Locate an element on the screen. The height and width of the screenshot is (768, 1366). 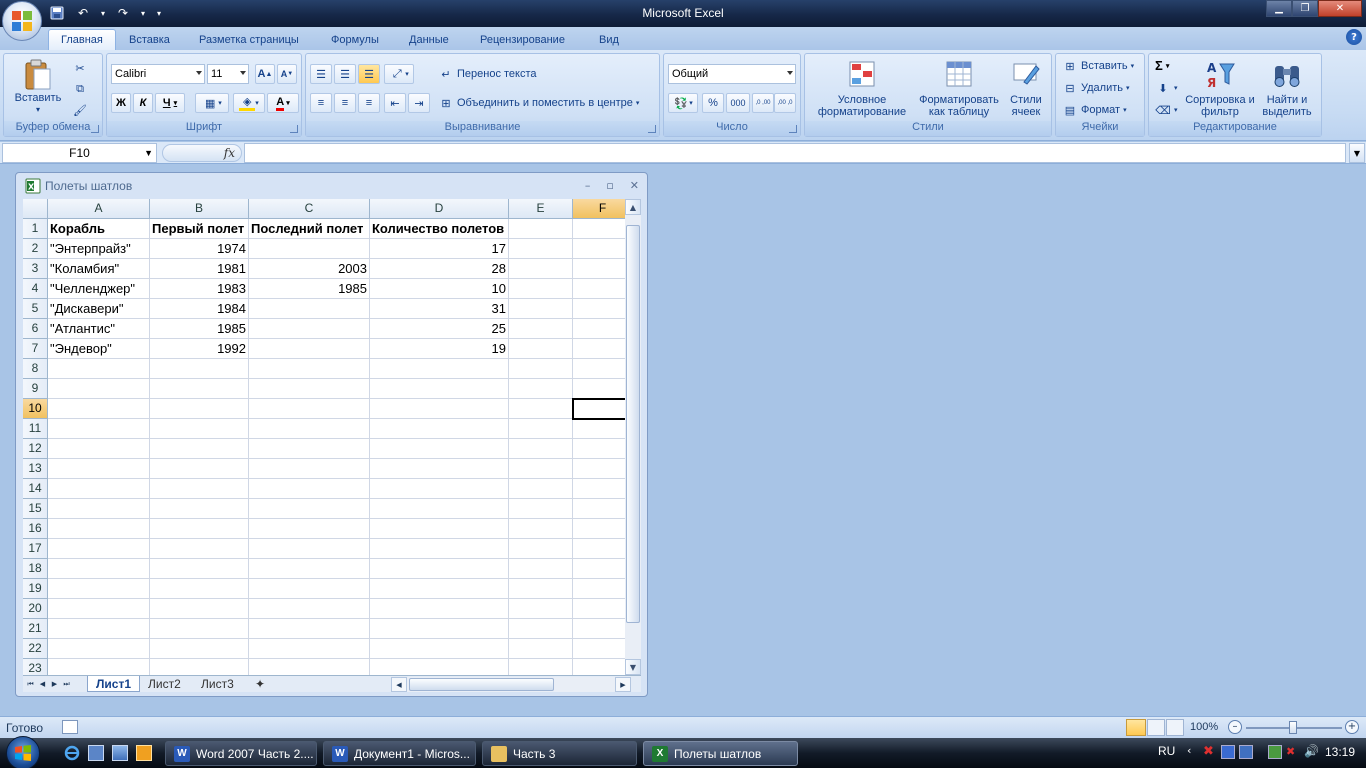
cell-d14 is located at coordinates (439, 489).